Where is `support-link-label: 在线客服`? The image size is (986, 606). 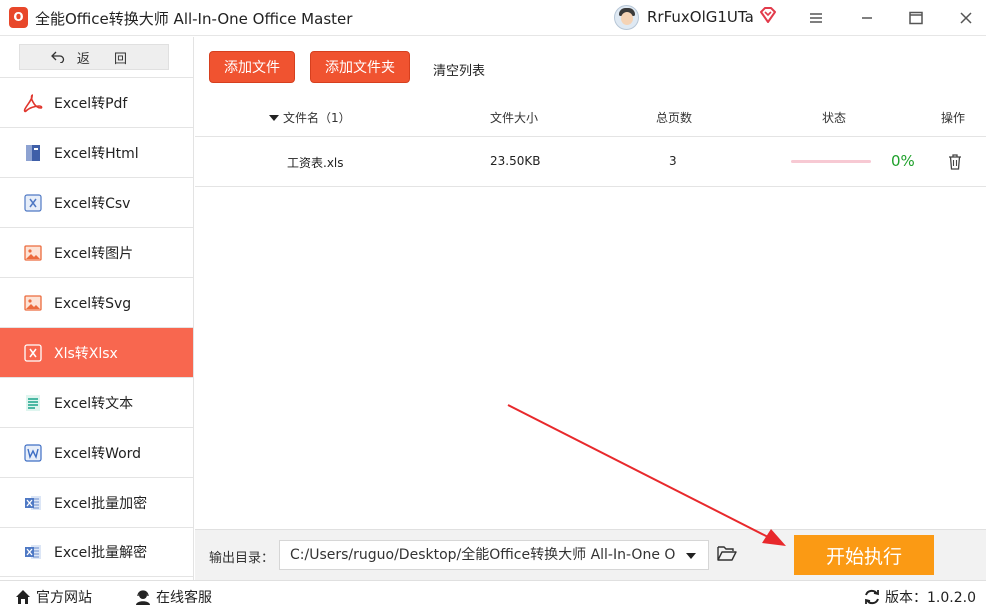
support-link-label: 在线客服 is located at coordinates (184, 598).